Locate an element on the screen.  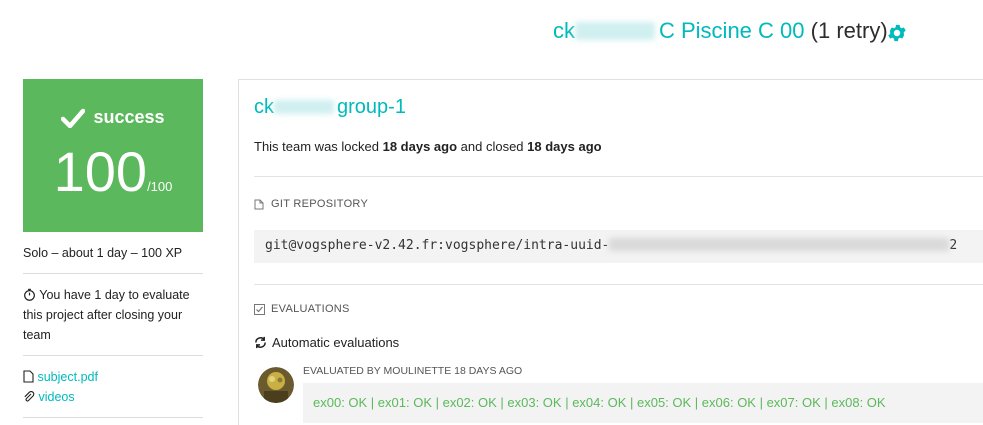
project-title-prefix: ck is located at coordinates (564, 30).